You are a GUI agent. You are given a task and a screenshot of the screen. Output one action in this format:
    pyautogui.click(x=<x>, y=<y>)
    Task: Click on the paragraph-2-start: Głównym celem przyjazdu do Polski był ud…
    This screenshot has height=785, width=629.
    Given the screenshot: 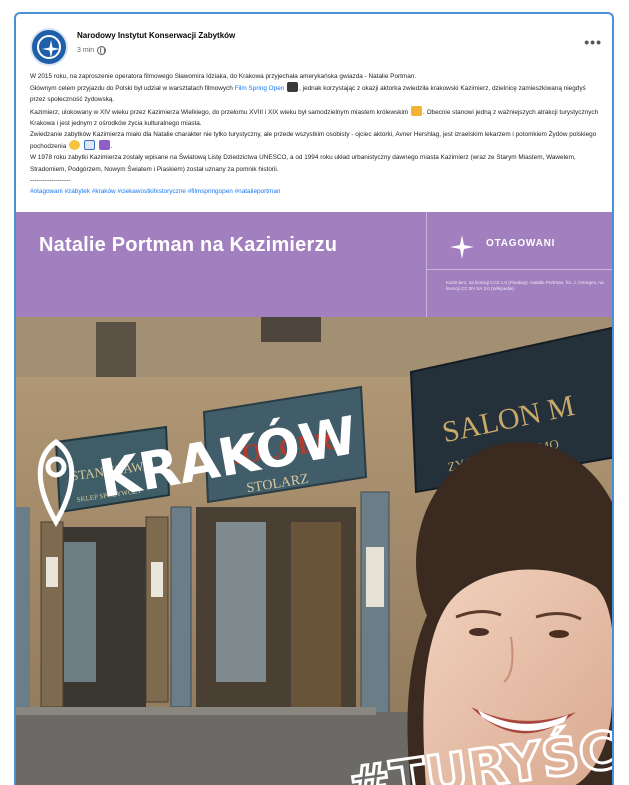 What is the action you would take?
    pyautogui.click(x=132, y=89)
    